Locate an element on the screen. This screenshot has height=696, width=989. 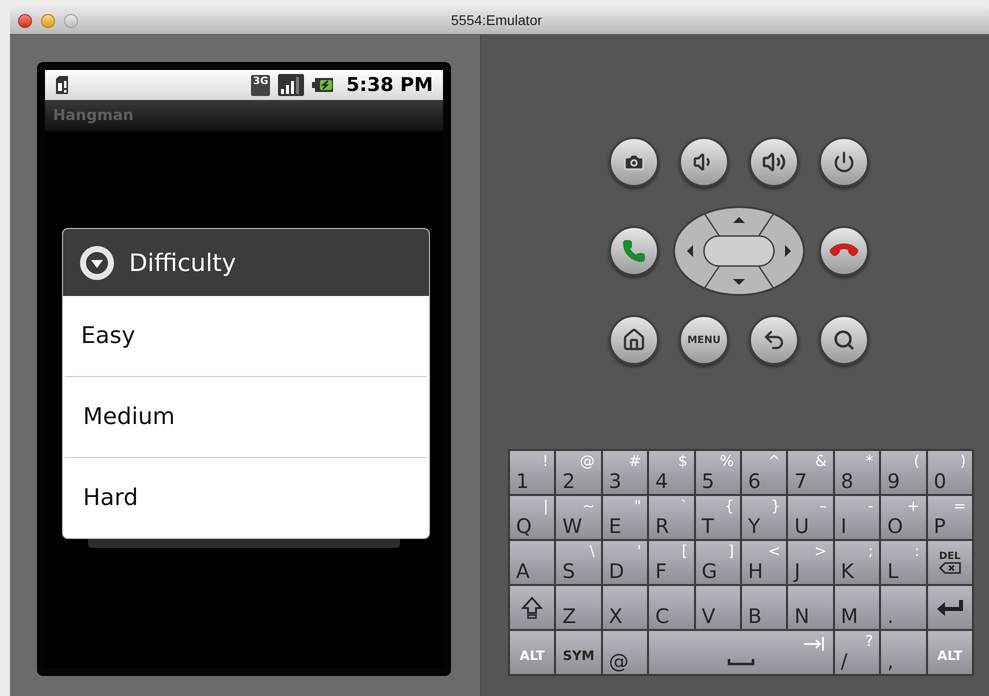
keyboard-key: O + is located at coordinates (903, 517).